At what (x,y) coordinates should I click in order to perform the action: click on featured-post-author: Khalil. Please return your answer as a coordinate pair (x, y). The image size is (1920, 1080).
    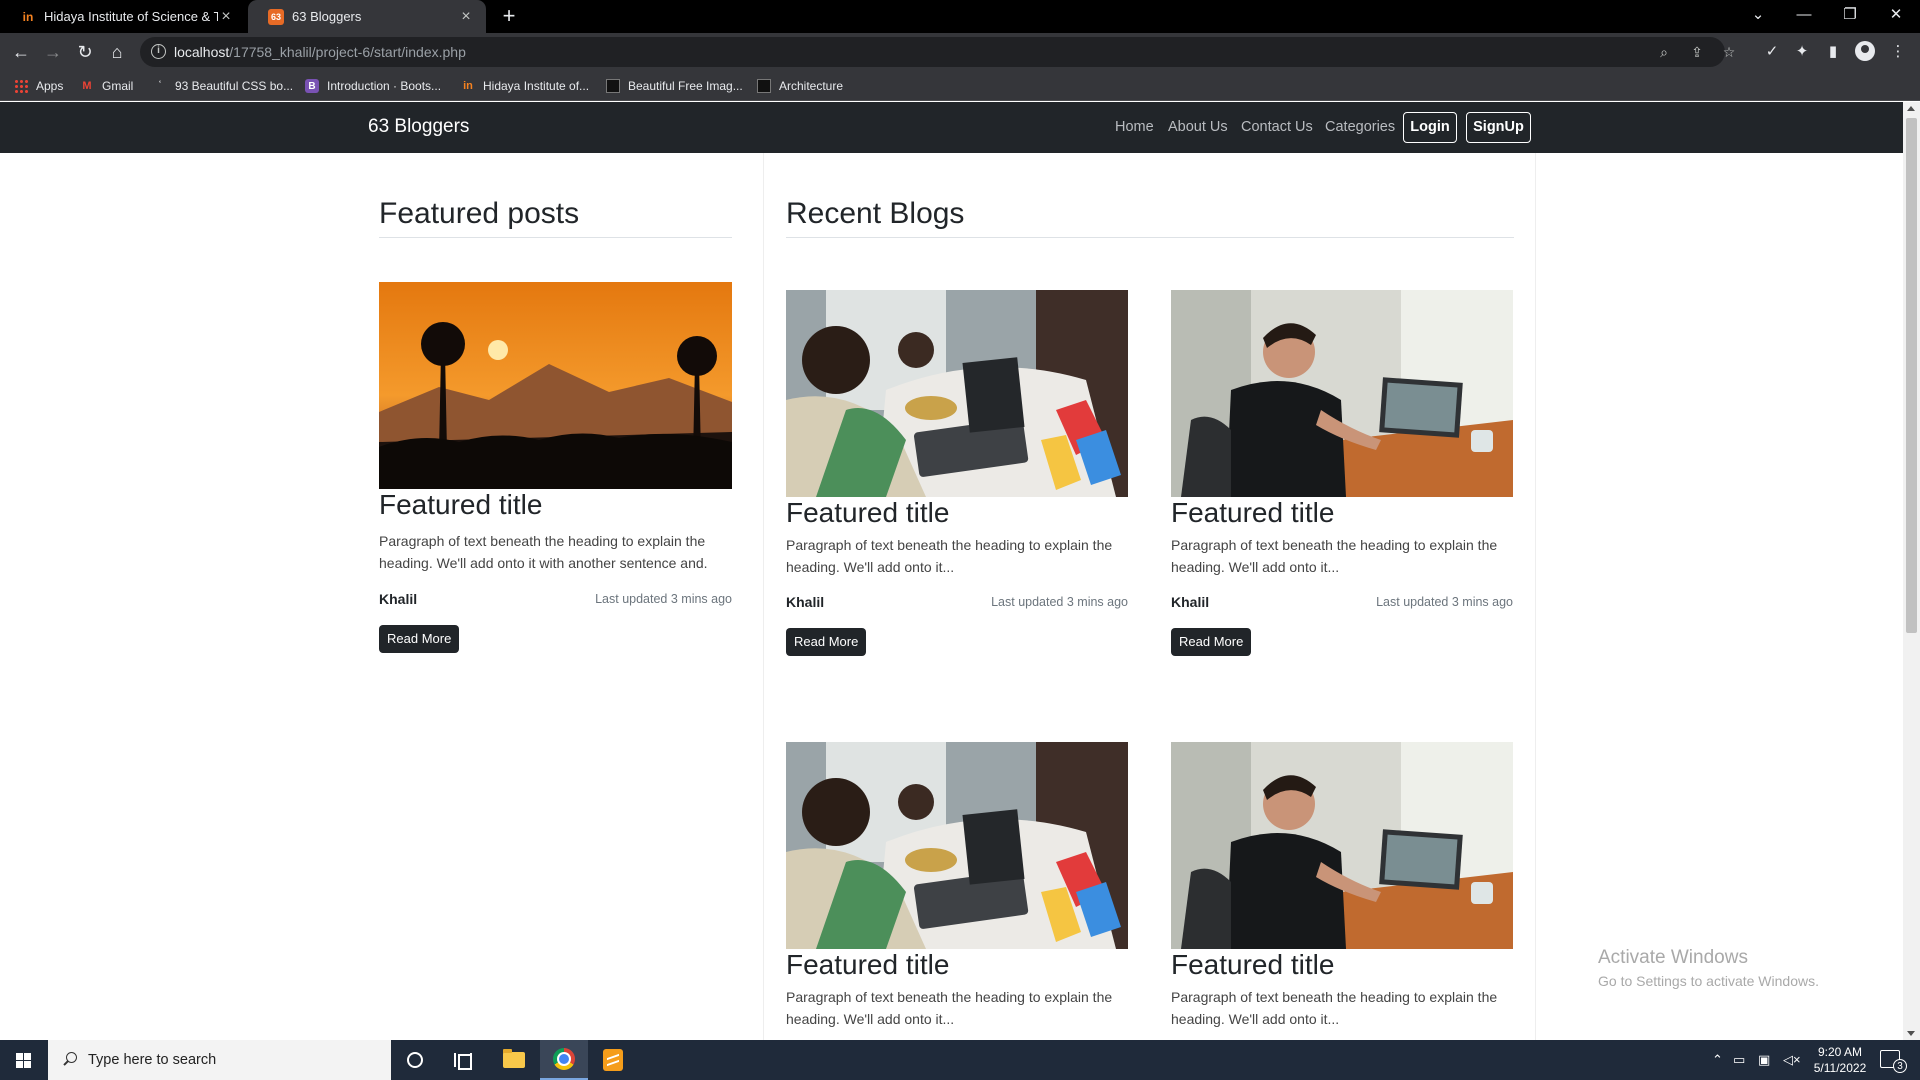
    Looking at the image, I should click on (398, 599).